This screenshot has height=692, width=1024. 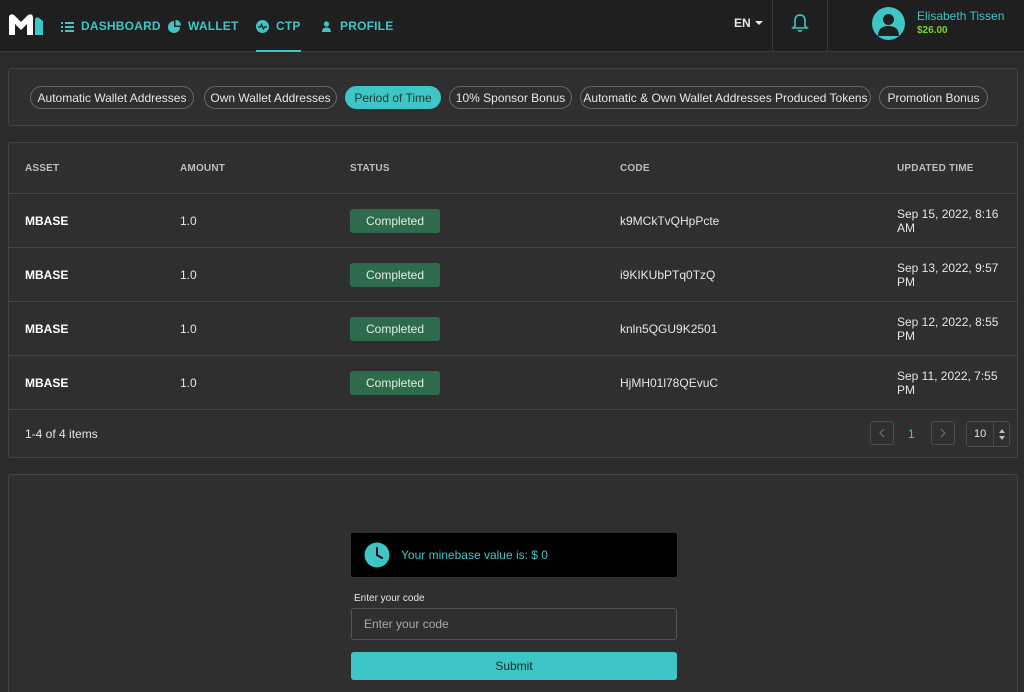 I want to click on stepper-arrows, so click(x=1001, y=434).